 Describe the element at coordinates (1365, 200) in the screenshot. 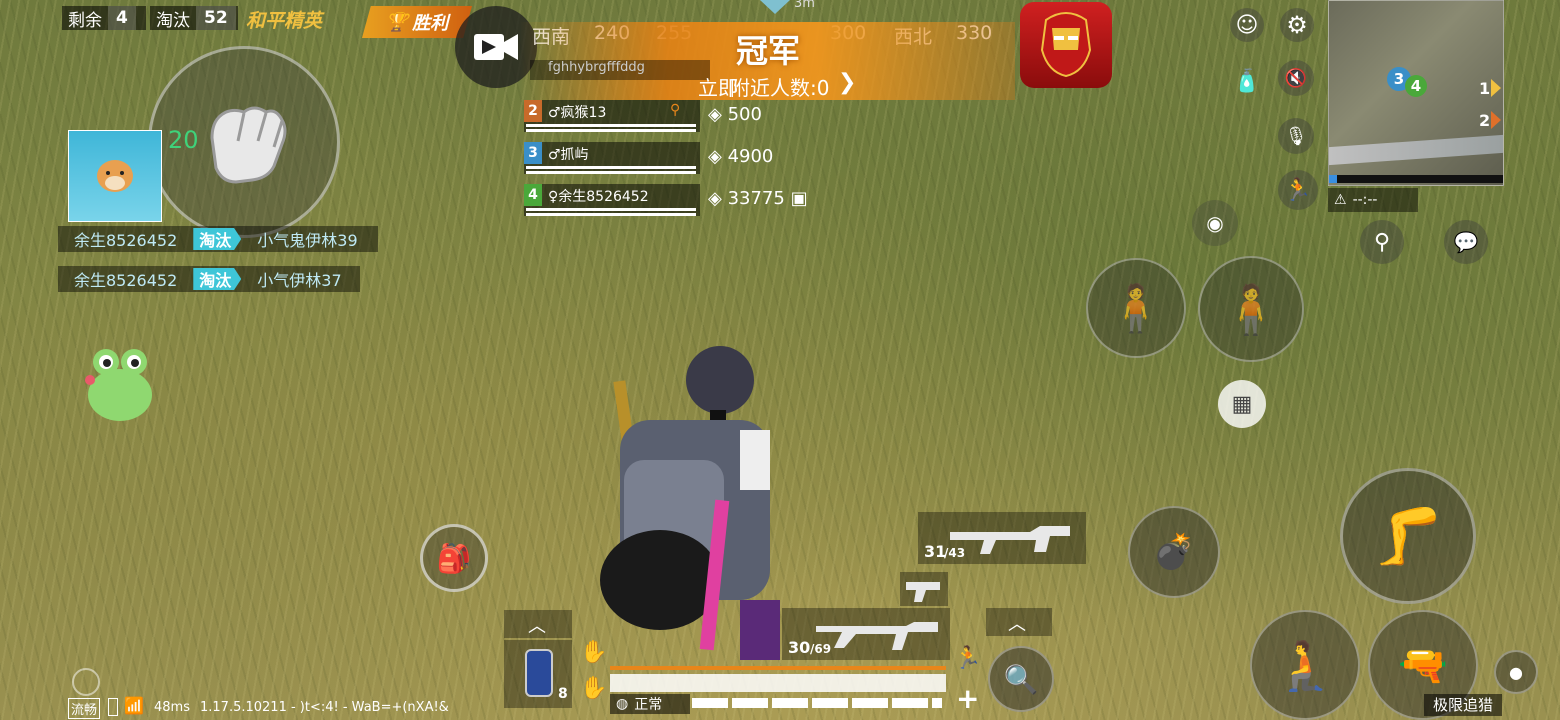

I see `zone-timer-text: --:--` at that location.